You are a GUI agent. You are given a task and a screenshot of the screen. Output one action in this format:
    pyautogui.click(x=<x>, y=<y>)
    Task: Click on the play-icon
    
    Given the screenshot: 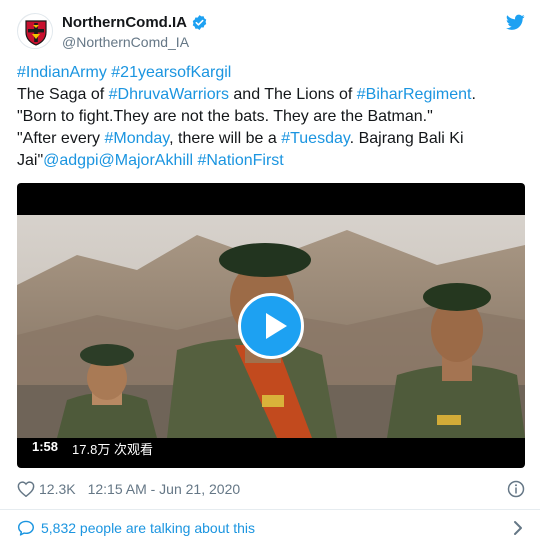 What is the action you would take?
    pyautogui.click(x=276, y=326)
    